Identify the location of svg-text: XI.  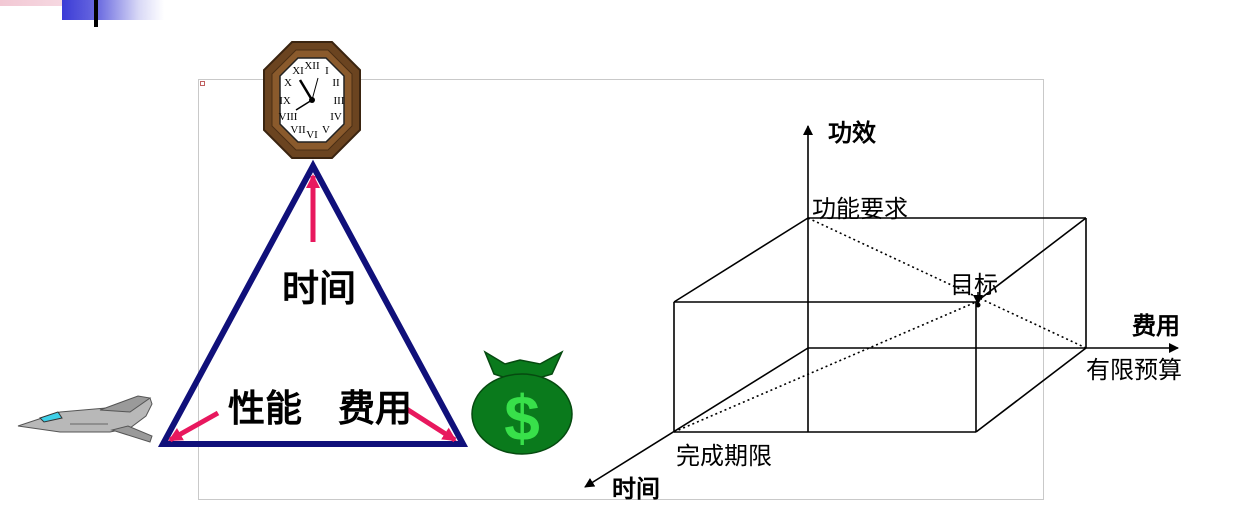
(298, 71).